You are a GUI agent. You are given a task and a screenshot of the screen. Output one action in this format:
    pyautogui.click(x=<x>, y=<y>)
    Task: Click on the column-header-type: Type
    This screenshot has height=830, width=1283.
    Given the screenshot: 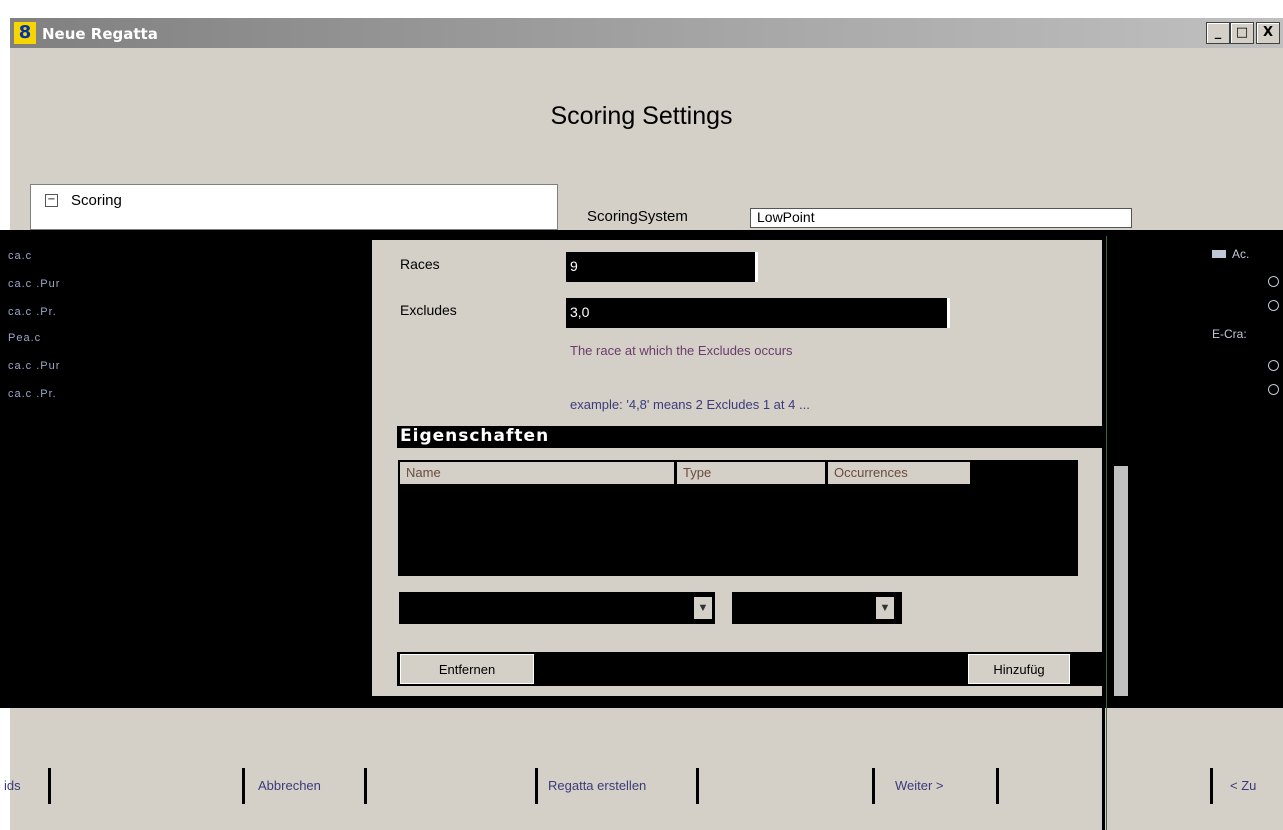 What is the action you would take?
    pyautogui.click(x=752, y=473)
    